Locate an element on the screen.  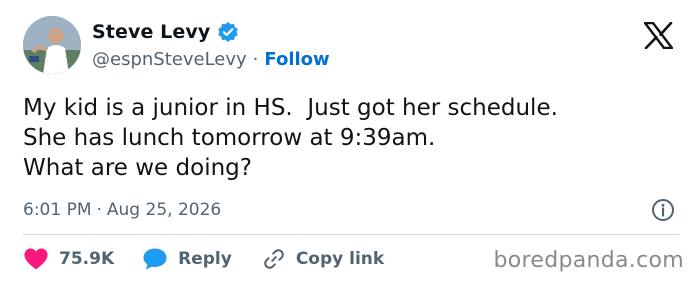
avatar is located at coordinates (52, 45).